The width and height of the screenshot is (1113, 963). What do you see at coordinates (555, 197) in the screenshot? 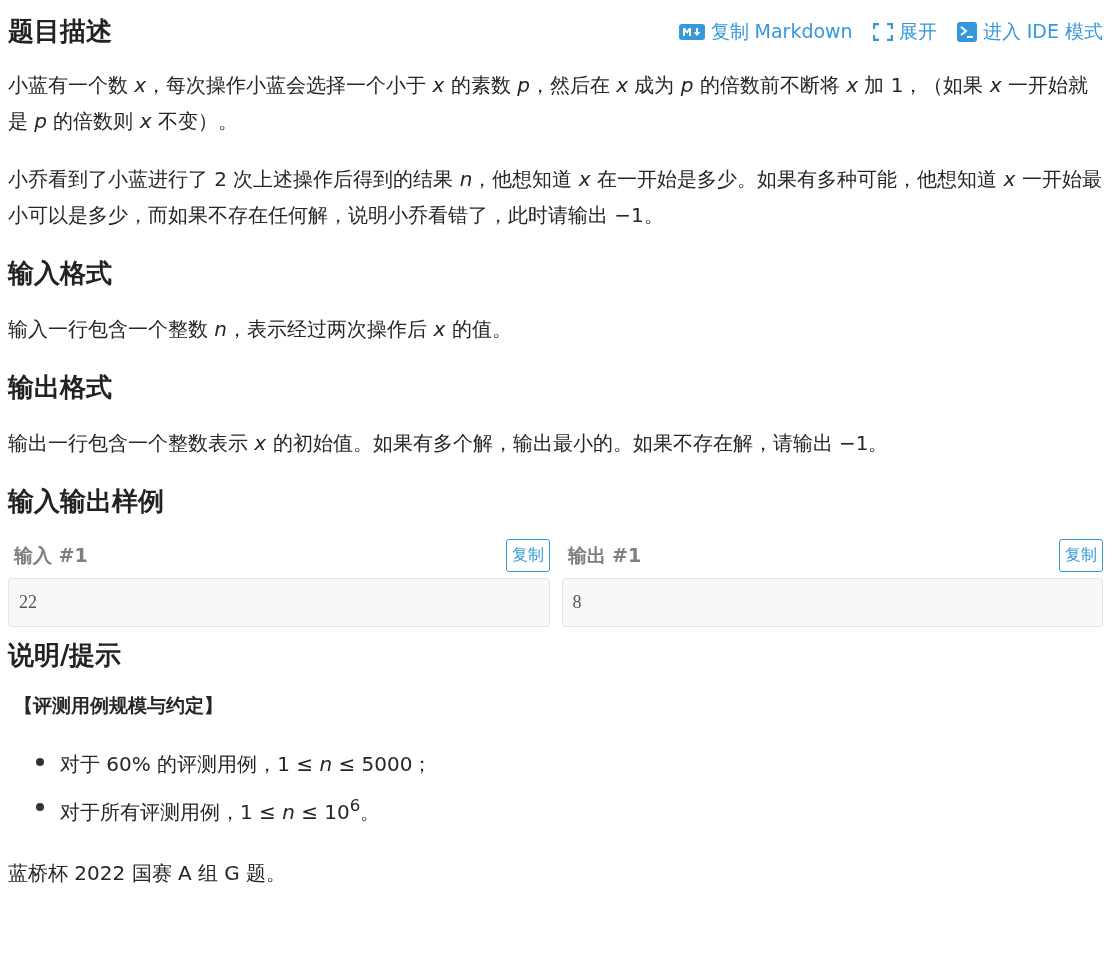
I see `paragraph: 小乔看到了小蓝进行了 2 次上述操作后得到的结果 n，他想知道 x 在一开始是多少。如果有多种可能，他想知道 x 一开始最小可以是多少，而如果不存在任何解，说明小乔看错了，此时请输出 −1。` at bounding box center [555, 197].